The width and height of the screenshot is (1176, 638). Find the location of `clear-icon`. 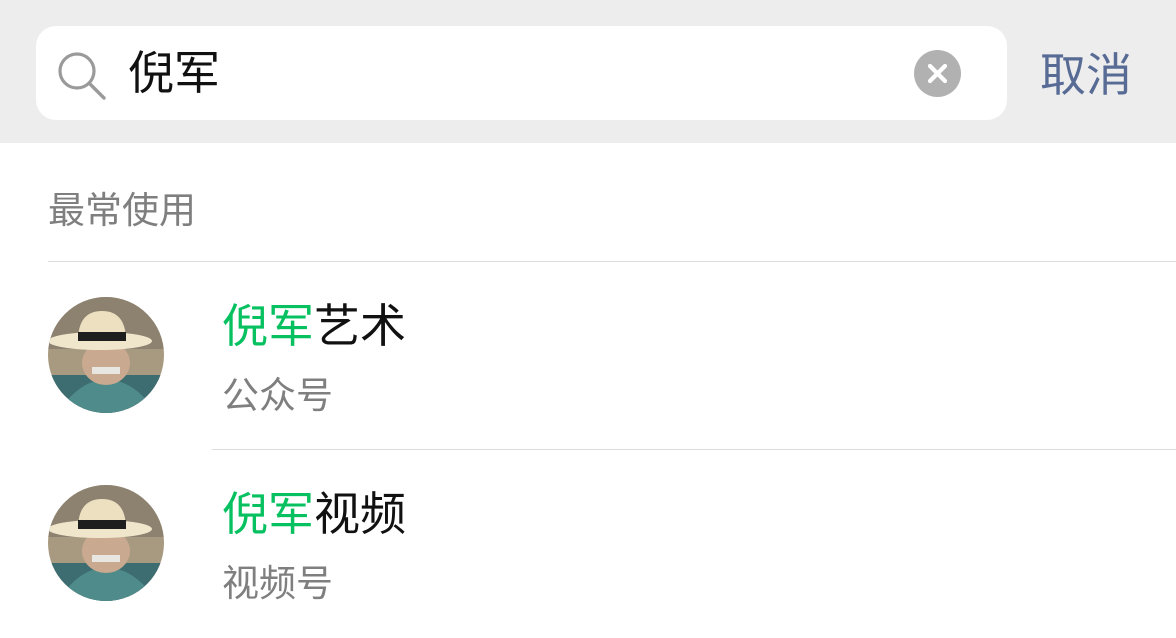

clear-icon is located at coordinates (937, 73).